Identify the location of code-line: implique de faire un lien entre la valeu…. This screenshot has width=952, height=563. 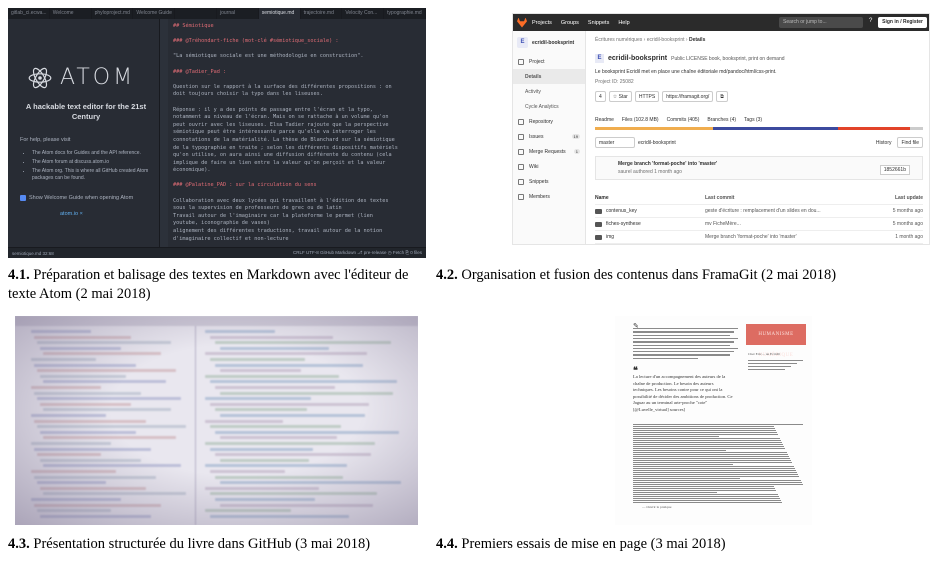
(298, 164).